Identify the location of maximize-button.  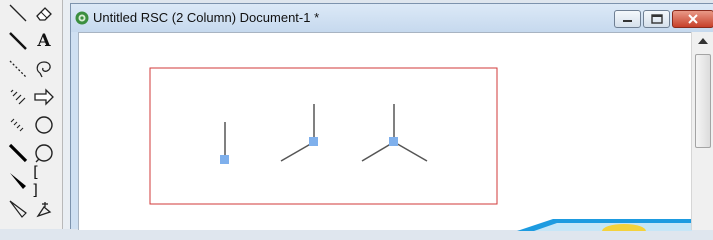
(656, 19).